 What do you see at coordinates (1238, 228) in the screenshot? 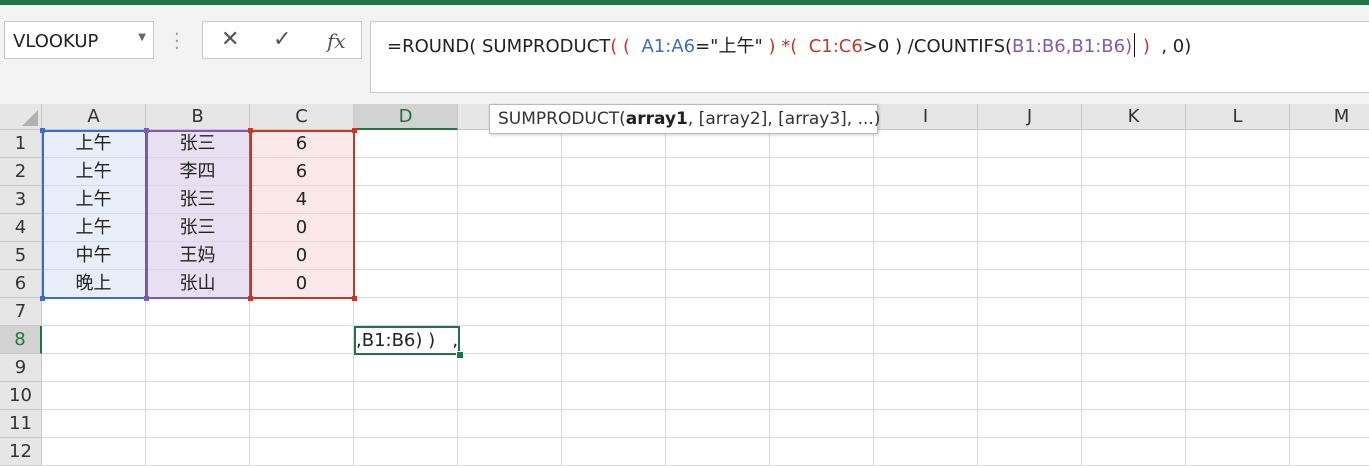
I see `cell-l4` at bounding box center [1238, 228].